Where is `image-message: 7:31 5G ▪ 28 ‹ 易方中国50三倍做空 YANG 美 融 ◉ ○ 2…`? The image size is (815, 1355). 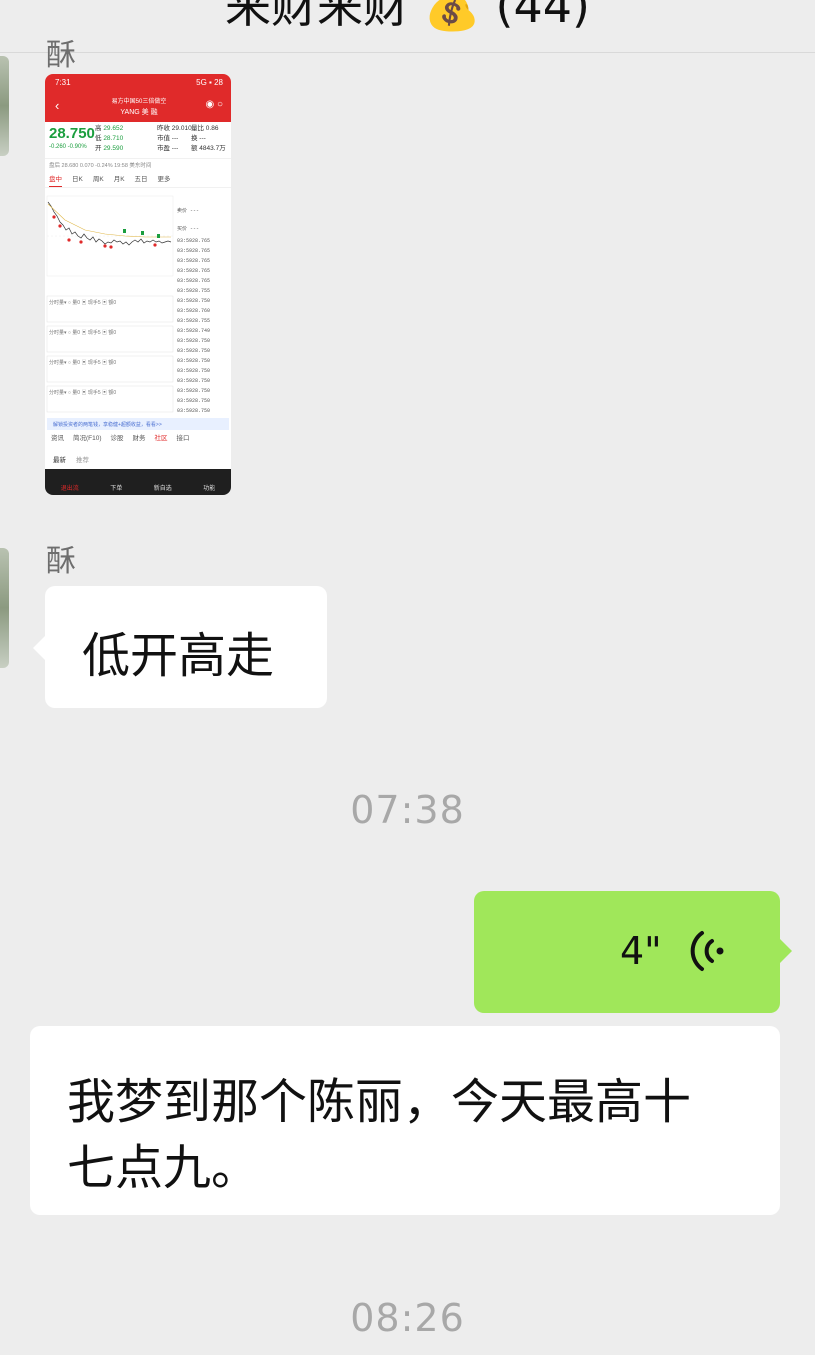
image-message: 7:31 5G ▪ 28 ‹ 易方中国50三倍做空 YANG 美 融 ◉ ○ 2… is located at coordinates (138, 284).